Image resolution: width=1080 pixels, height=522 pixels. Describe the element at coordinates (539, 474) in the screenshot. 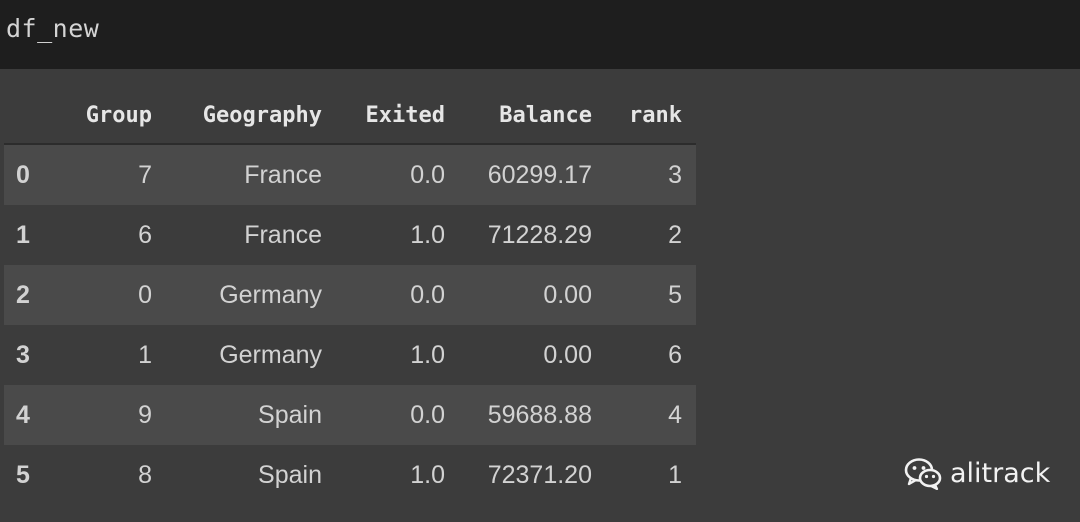

I see `cell-balance: 72371.20` at that location.